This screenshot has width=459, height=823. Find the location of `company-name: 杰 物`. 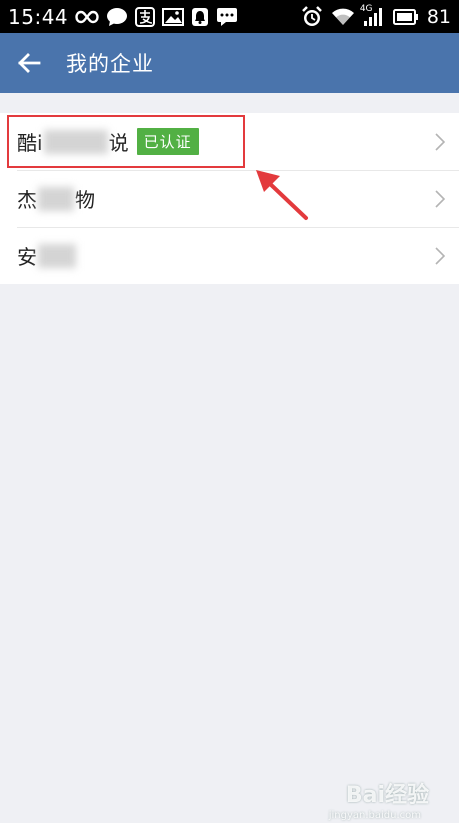

company-name: 杰 物 is located at coordinates (56, 198).